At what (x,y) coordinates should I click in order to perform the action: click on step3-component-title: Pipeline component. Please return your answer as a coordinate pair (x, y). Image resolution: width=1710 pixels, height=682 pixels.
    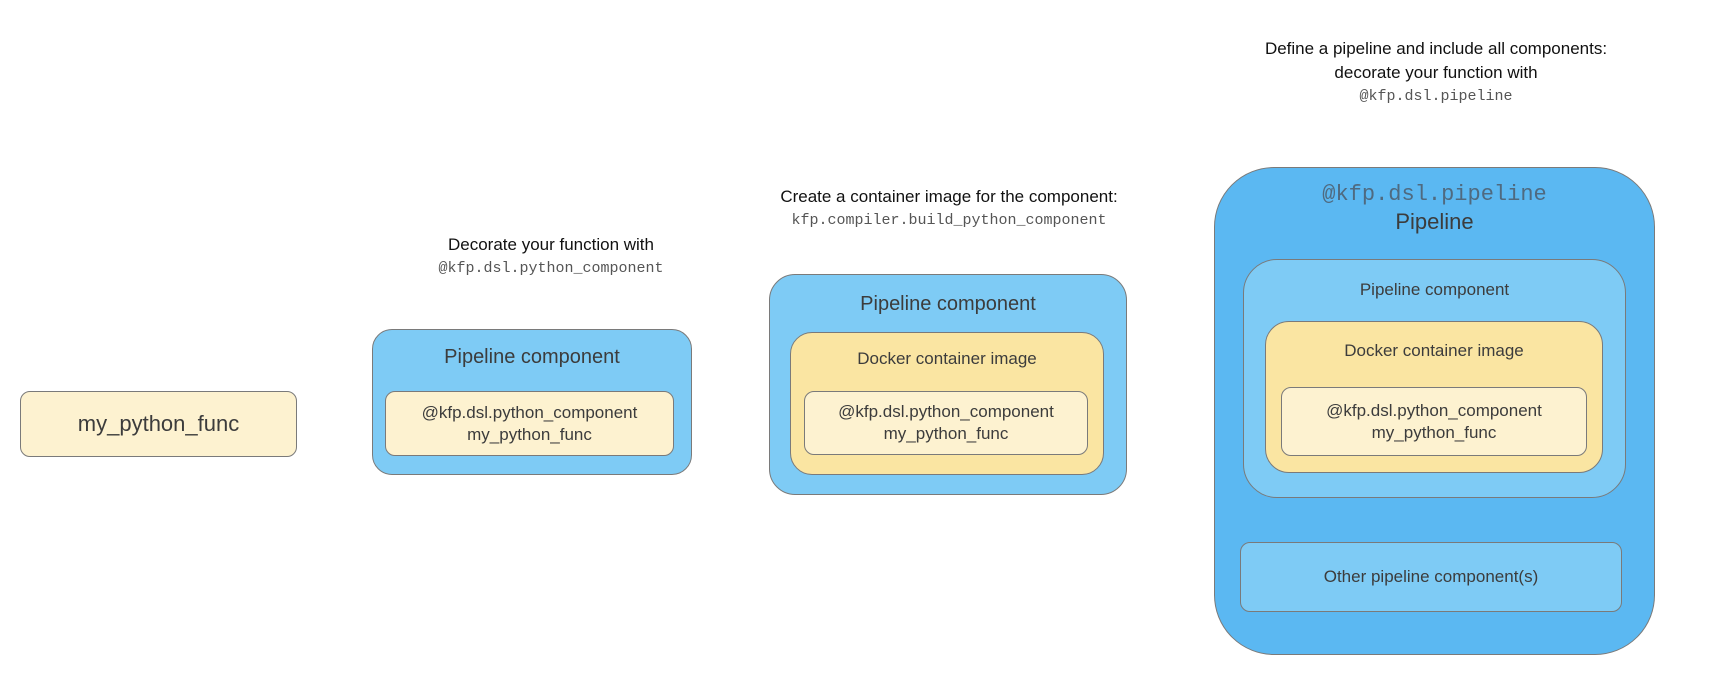
    Looking at the image, I should click on (948, 304).